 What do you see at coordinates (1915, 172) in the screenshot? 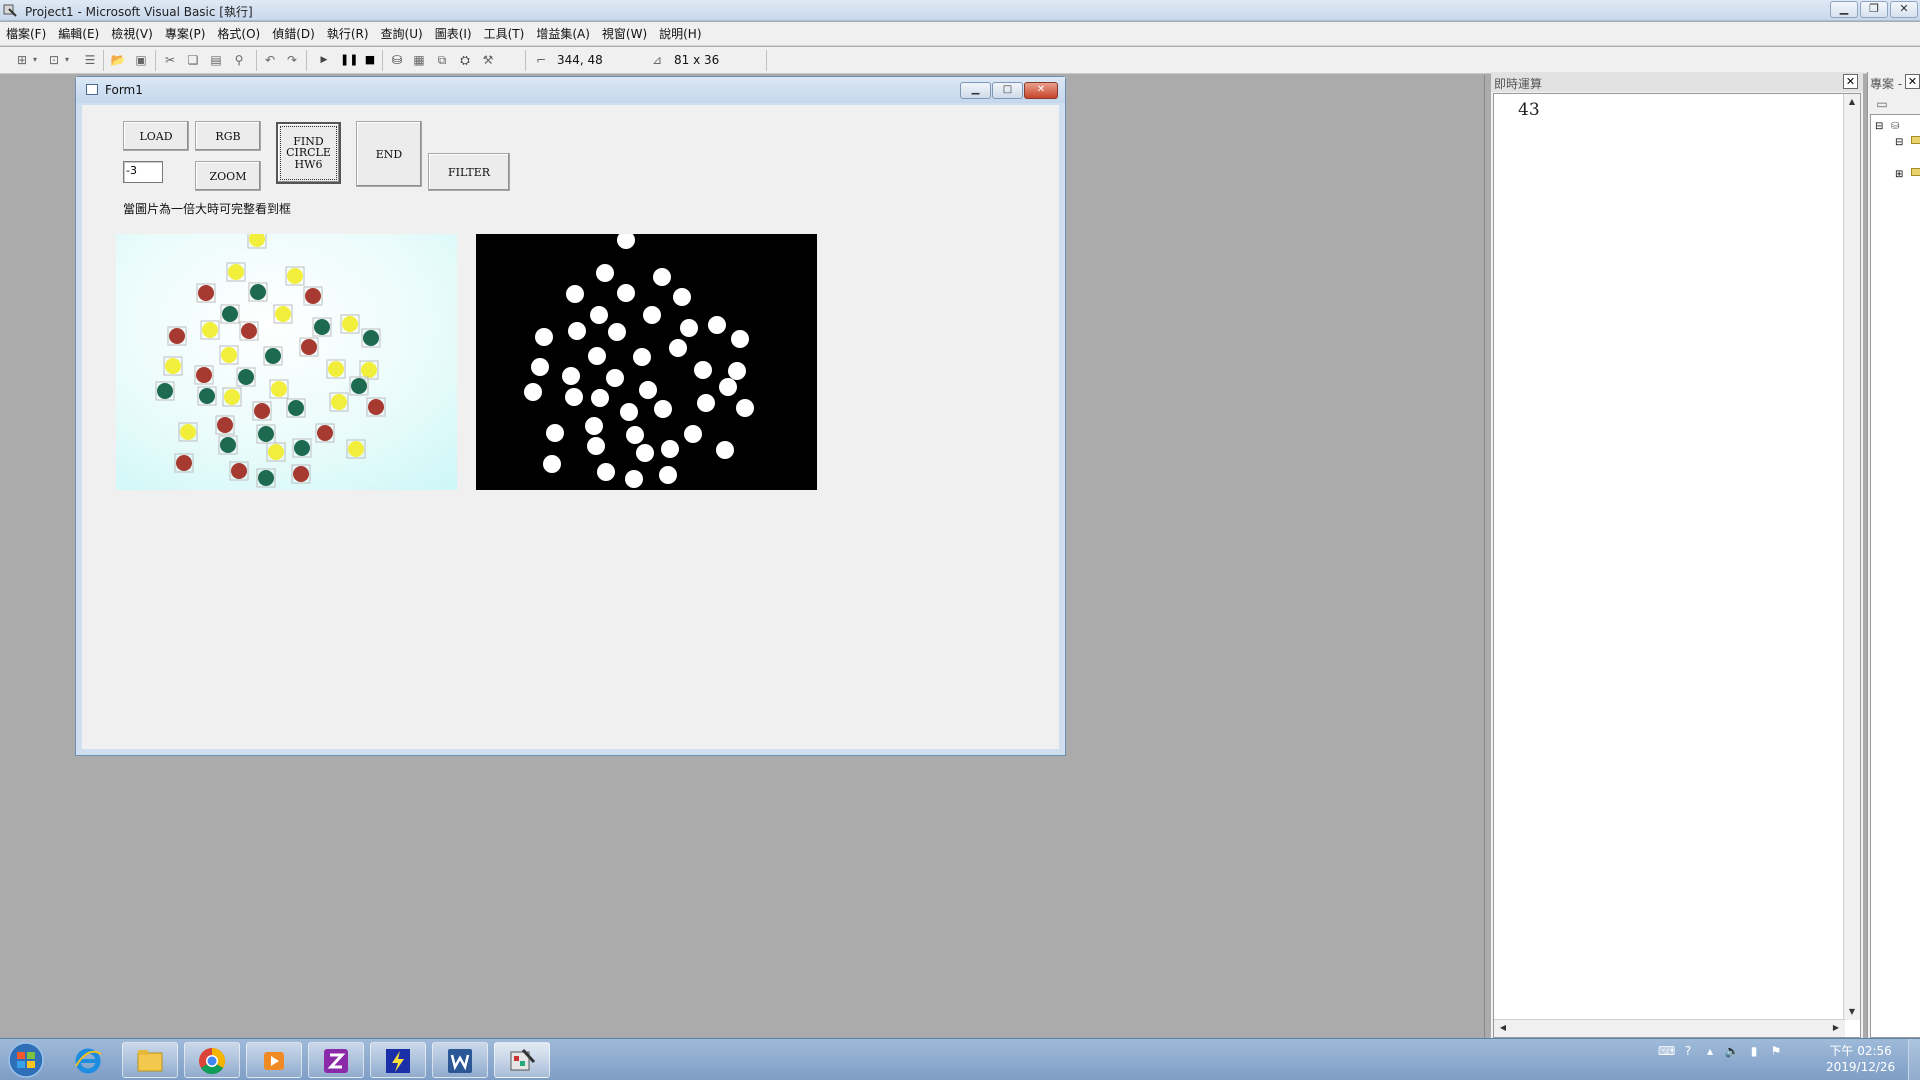
I see `folder-icon` at bounding box center [1915, 172].